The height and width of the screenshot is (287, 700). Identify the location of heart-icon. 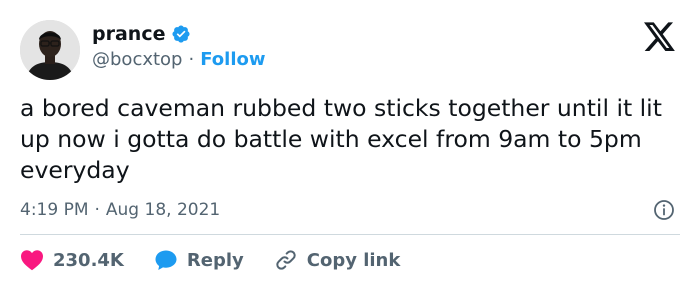
(32, 260).